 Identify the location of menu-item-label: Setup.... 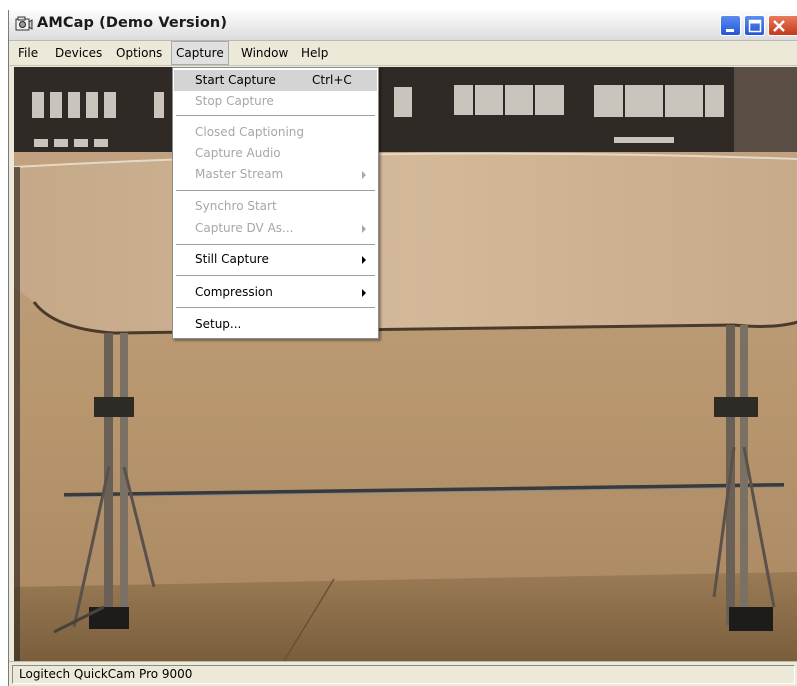
(218, 324).